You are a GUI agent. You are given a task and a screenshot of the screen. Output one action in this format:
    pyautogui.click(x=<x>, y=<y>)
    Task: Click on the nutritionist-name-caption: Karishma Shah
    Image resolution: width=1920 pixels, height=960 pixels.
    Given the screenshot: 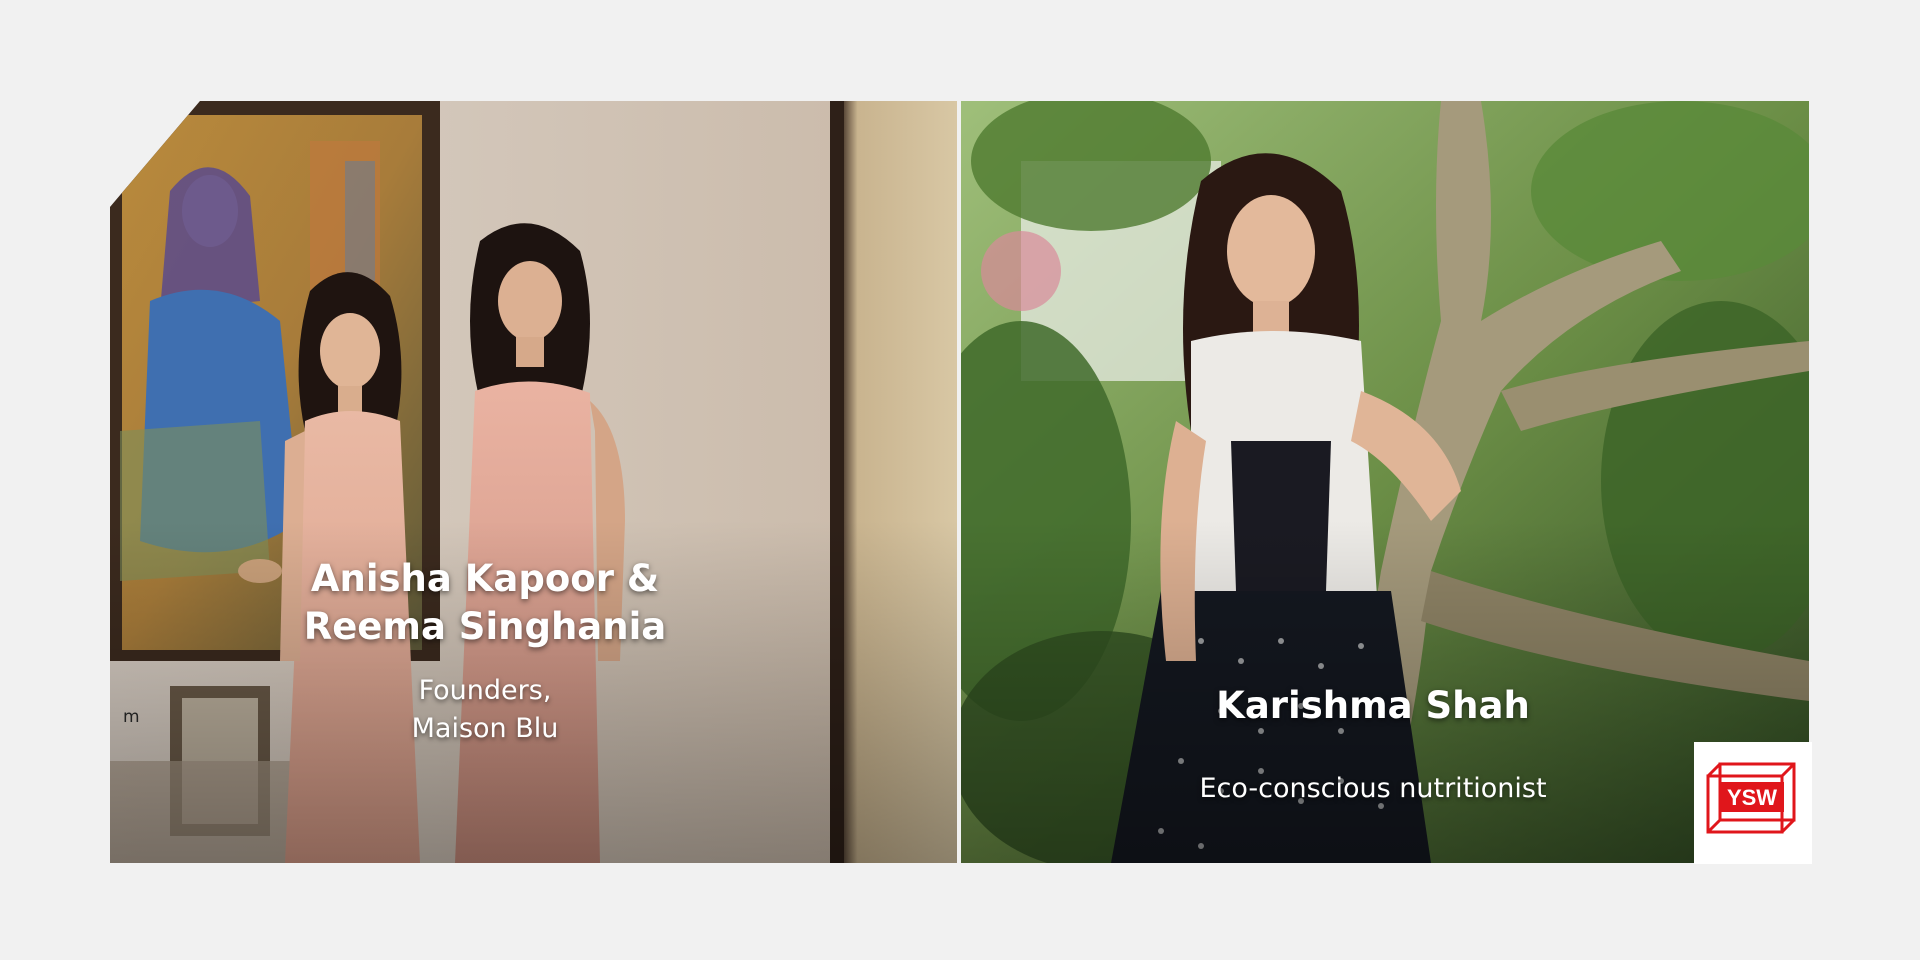 What is the action you would take?
    pyautogui.click(x=1373, y=705)
    